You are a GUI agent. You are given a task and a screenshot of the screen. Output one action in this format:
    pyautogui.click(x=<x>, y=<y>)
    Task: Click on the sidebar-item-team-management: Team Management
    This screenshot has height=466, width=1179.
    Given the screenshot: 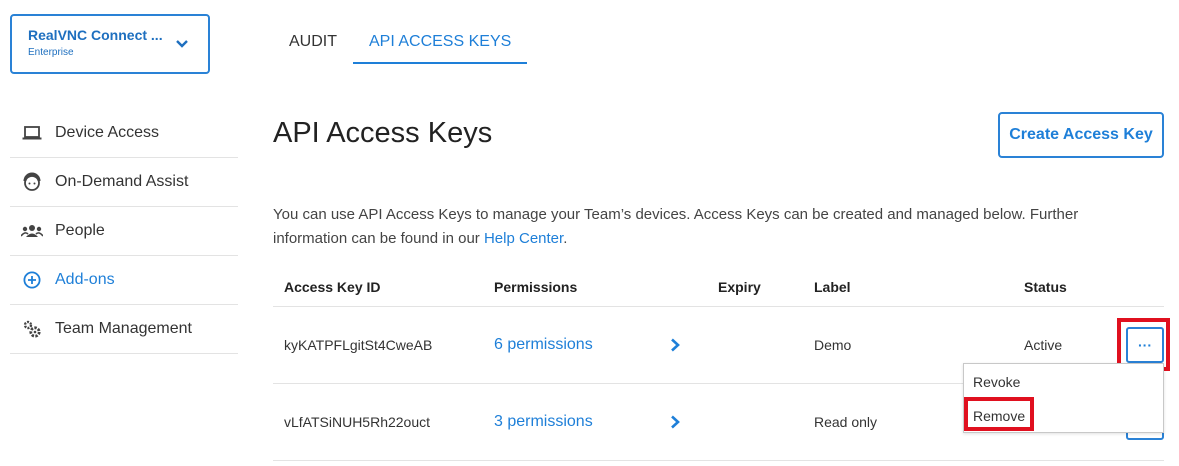 What is the action you would take?
    pyautogui.click(x=124, y=329)
    